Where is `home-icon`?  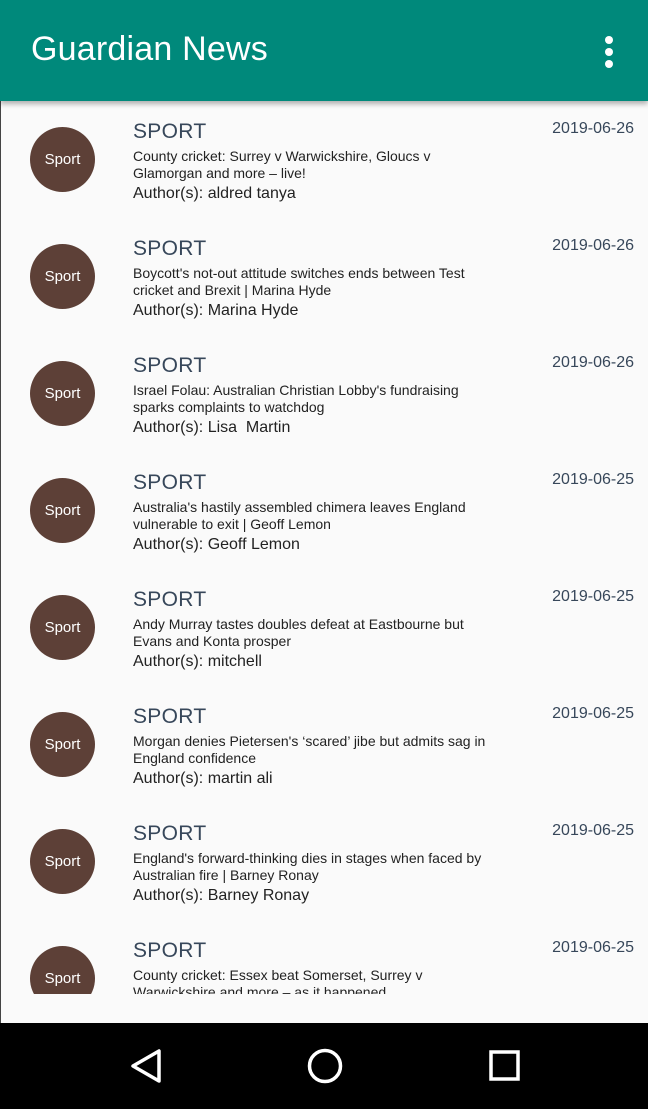
home-icon is located at coordinates (325, 1066).